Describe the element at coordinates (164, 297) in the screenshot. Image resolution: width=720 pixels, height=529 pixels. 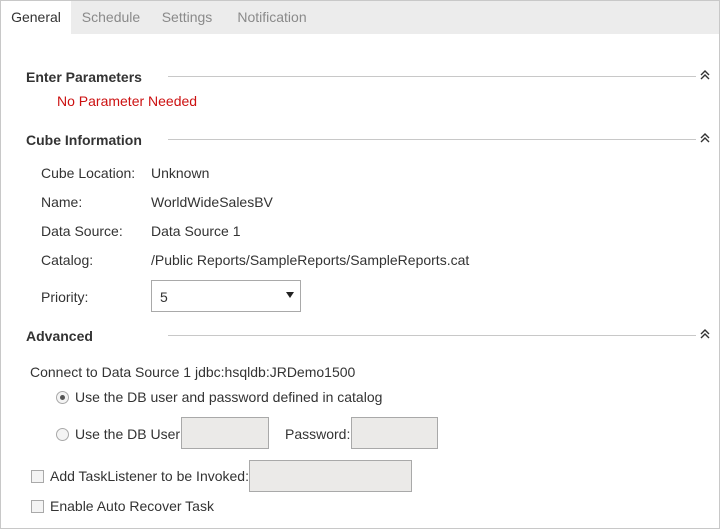
I see `priority-selected-value: 5` at that location.